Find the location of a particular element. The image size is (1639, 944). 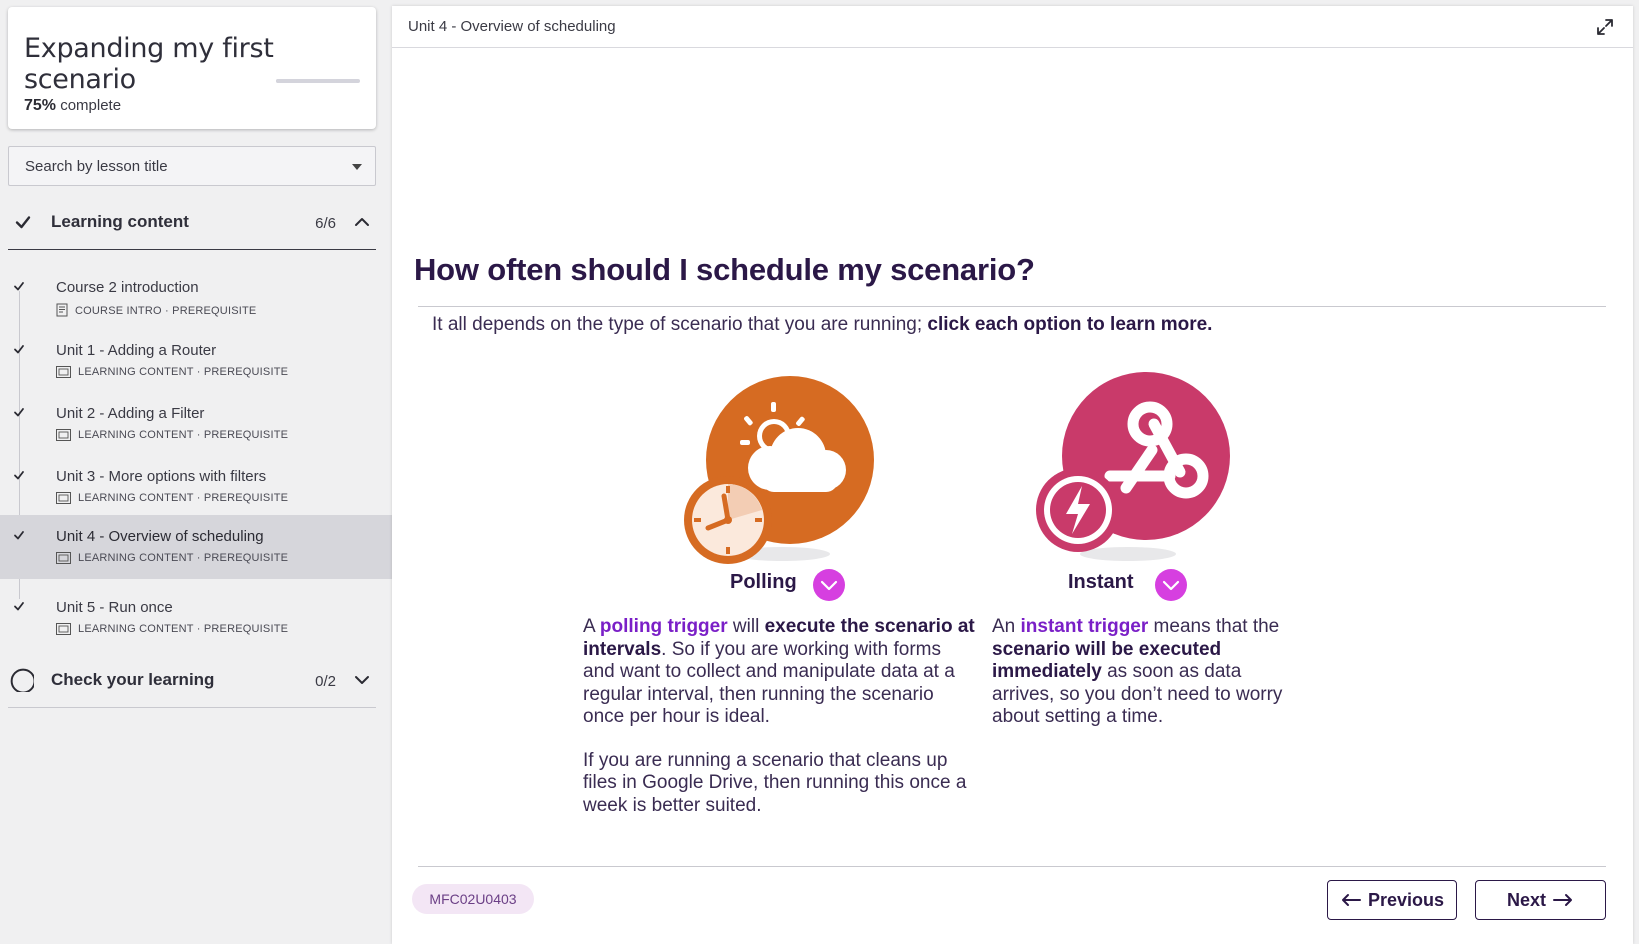

section-learning-content: Learning content 6/6 is located at coordinates (192, 223).